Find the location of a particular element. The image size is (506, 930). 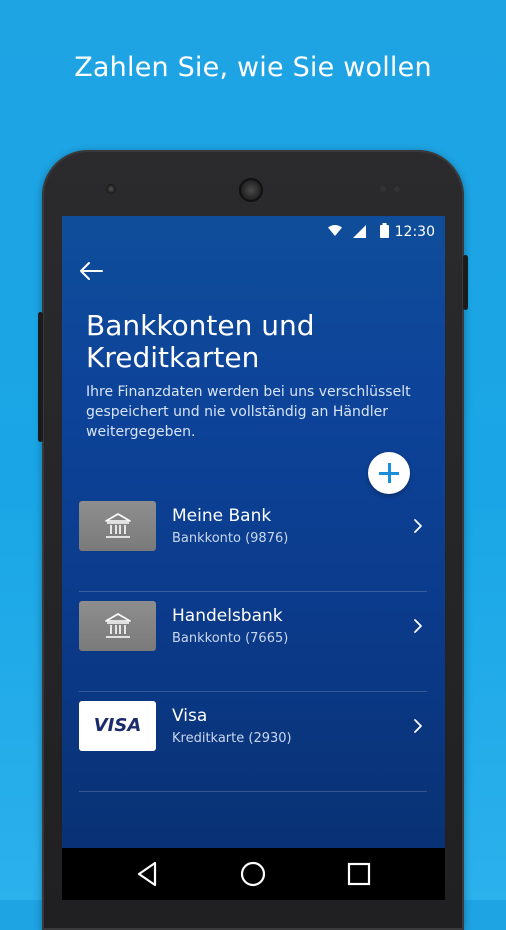

row-divider is located at coordinates (253, 791).